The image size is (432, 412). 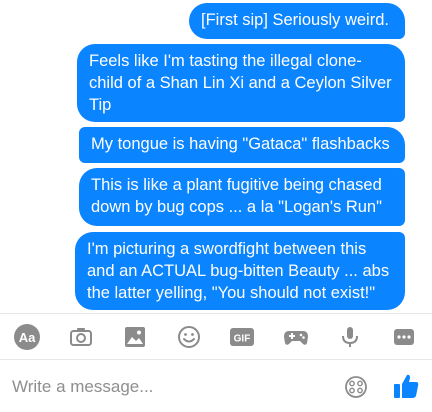 I want to click on emoji-icon, so click(x=189, y=337).